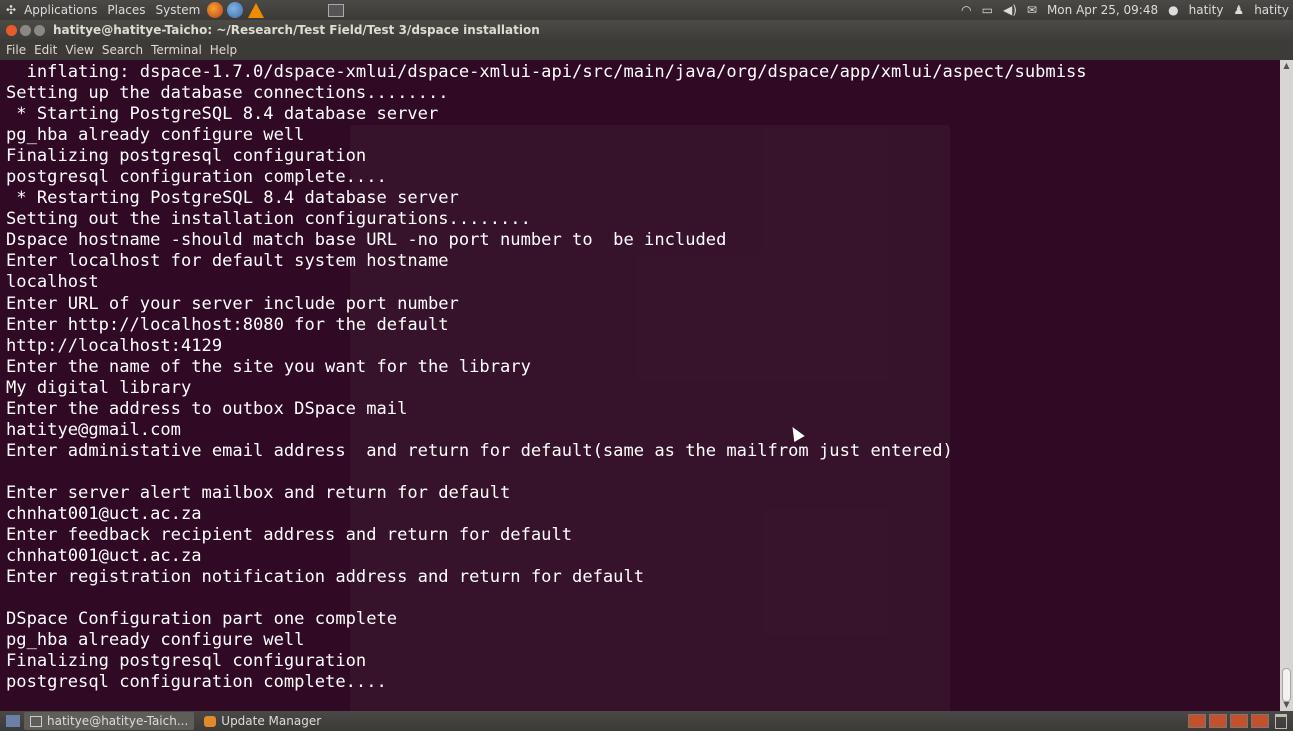  What do you see at coordinates (1286, 685) in the screenshot?
I see `scroll-thumb` at bounding box center [1286, 685].